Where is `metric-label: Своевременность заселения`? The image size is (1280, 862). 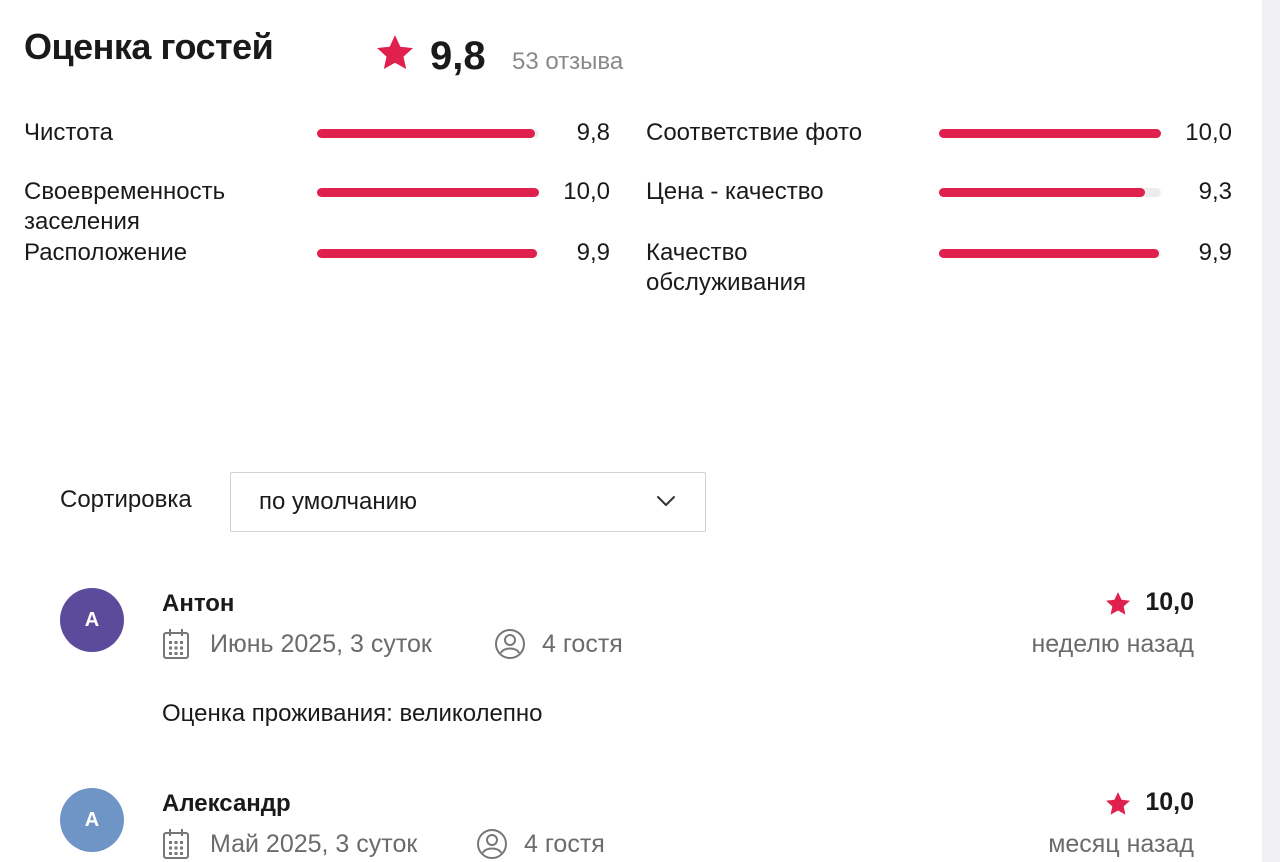
metric-label: Своевременность заселения is located at coordinates (125, 206).